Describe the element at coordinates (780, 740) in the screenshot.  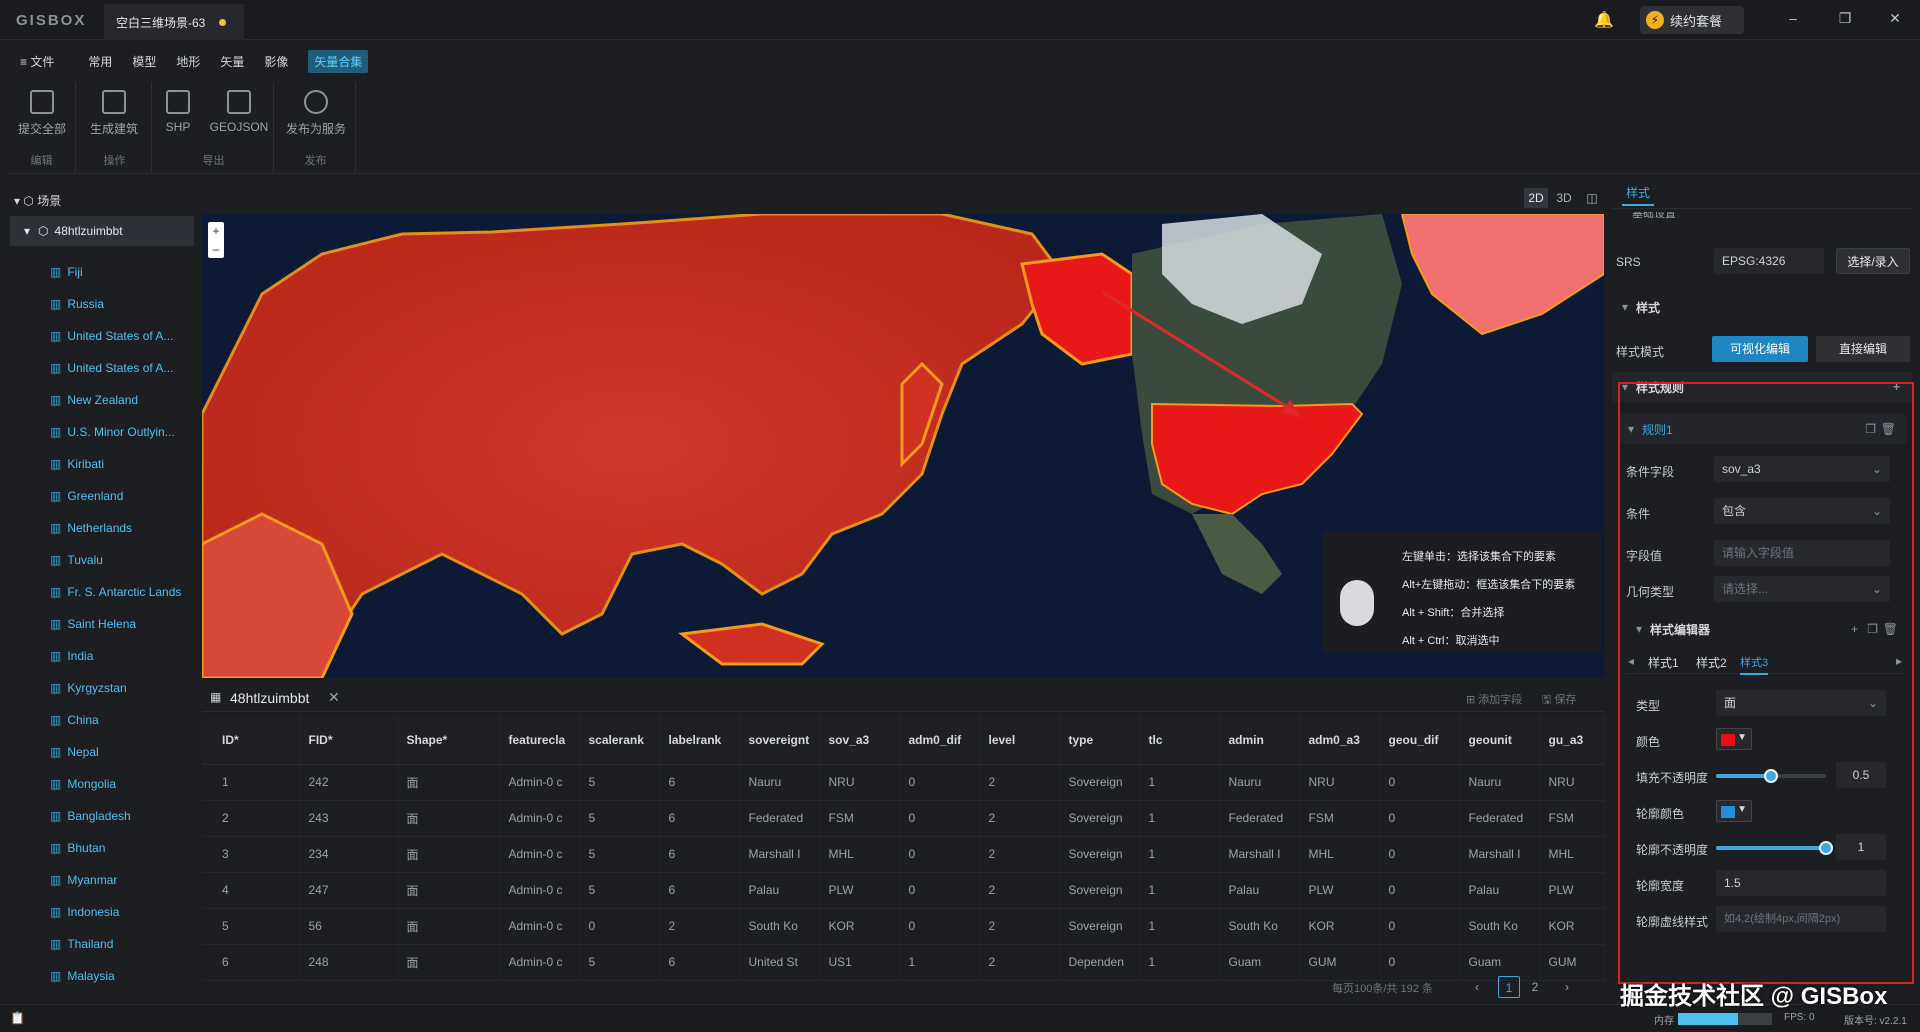
I see `column-header: sovereignt` at that location.